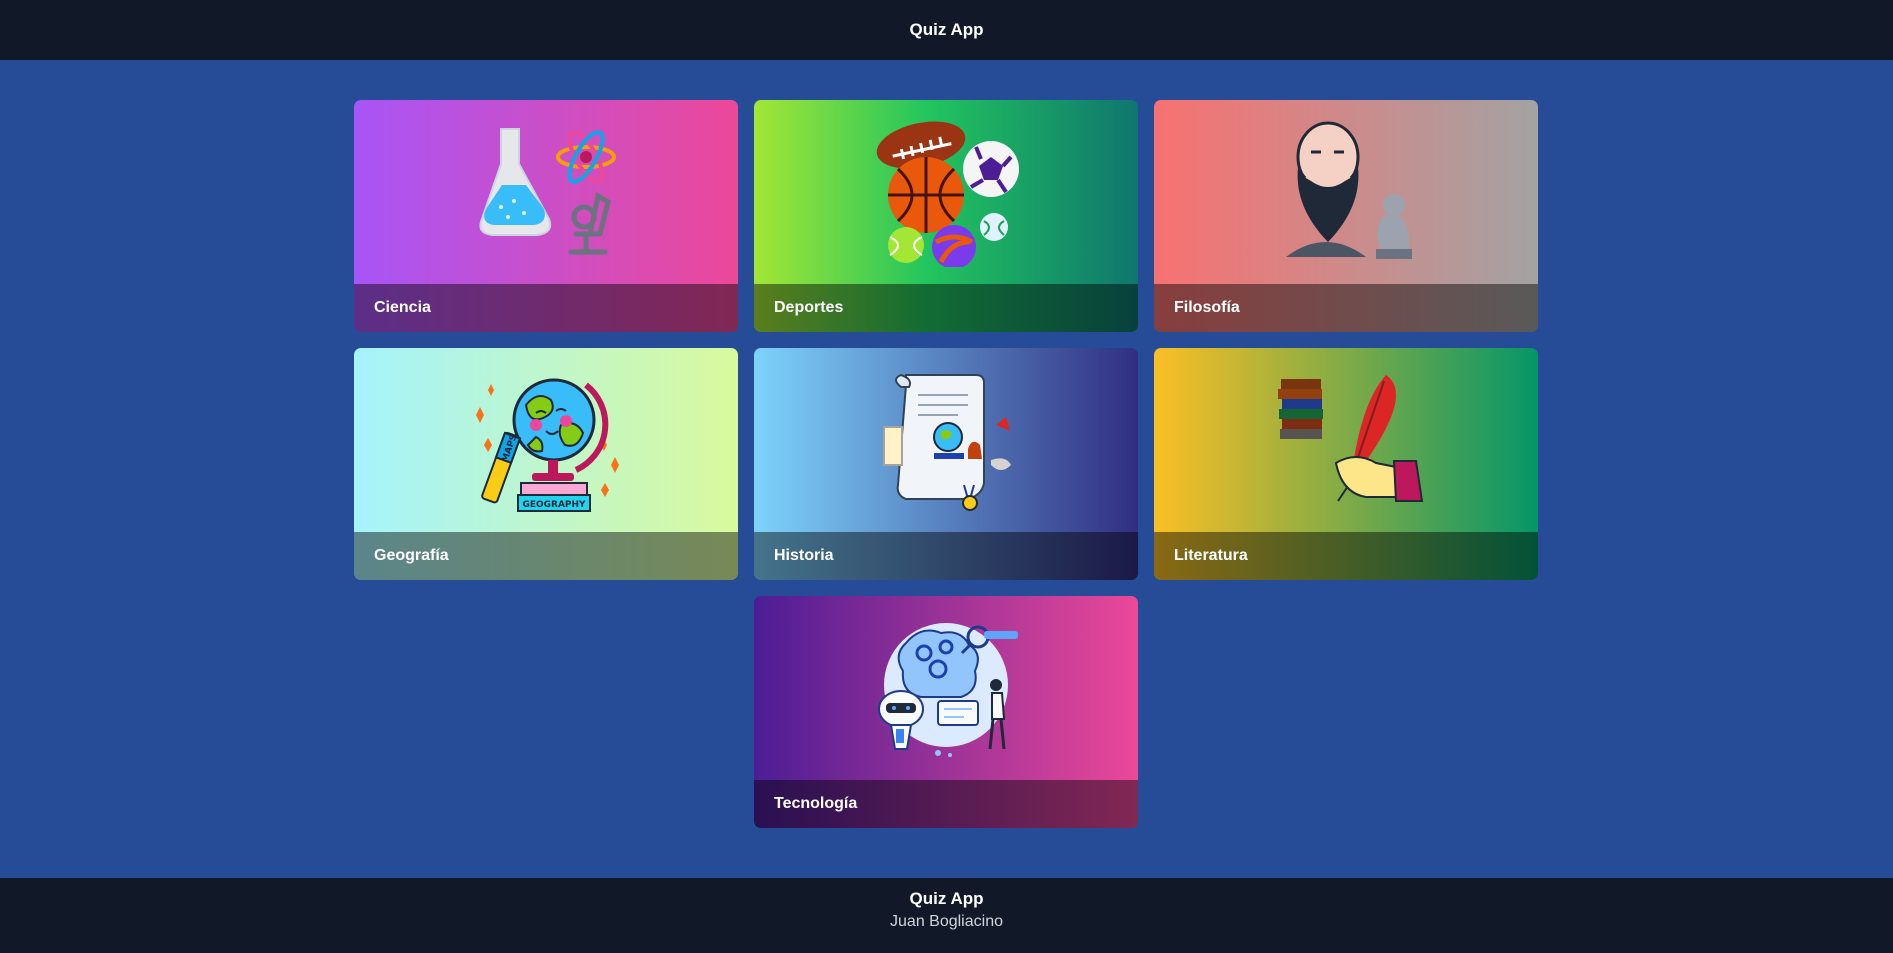  Describe the element at coordinates (946, 898) in the screenshot. I see `footer-title: Quiz App` at that location.